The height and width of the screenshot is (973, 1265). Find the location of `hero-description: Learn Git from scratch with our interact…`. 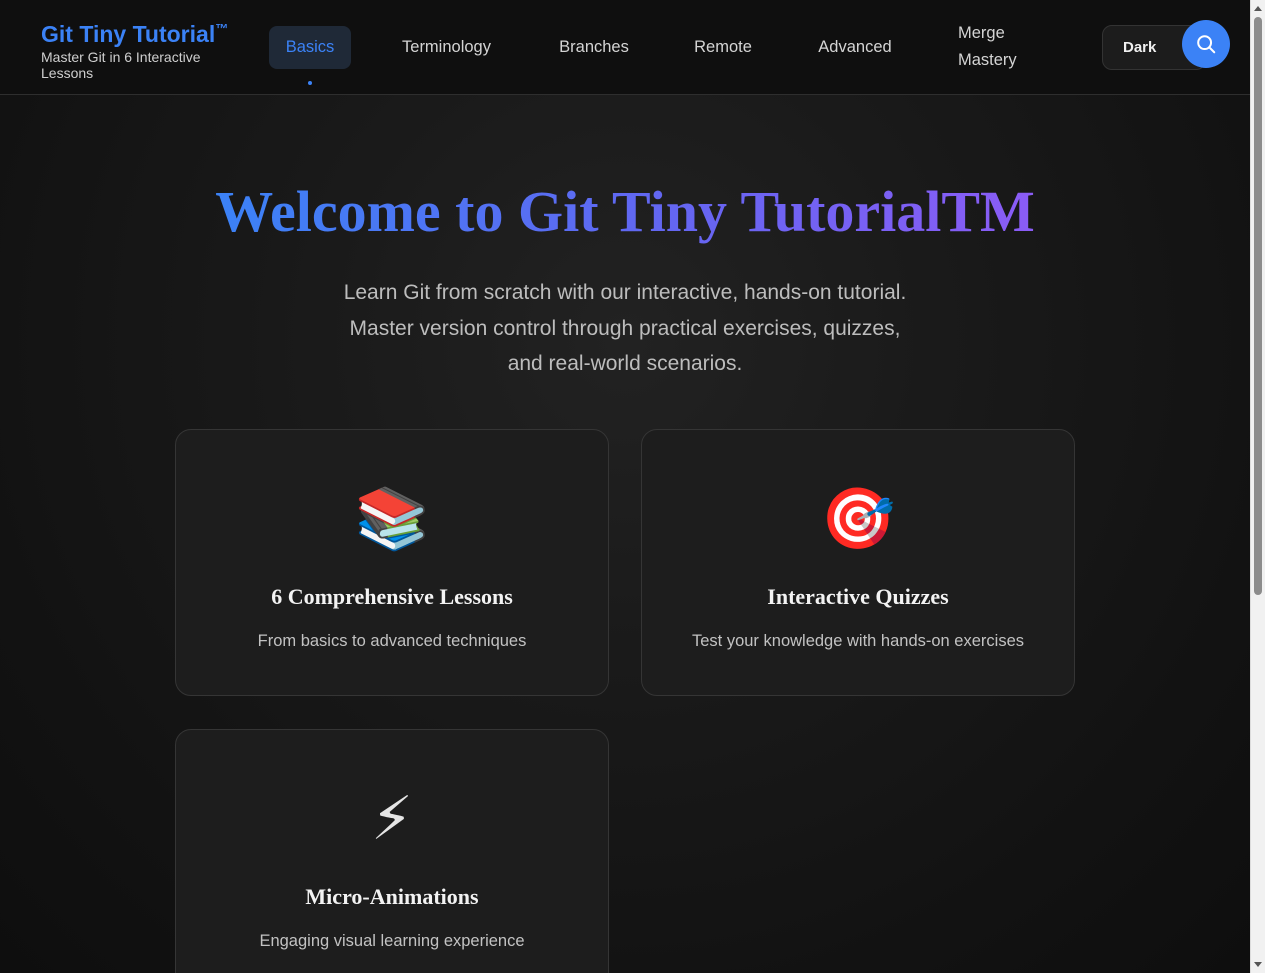

hero-description: Learn Git from scratch with our interact… is located at coordinates (625, 328).